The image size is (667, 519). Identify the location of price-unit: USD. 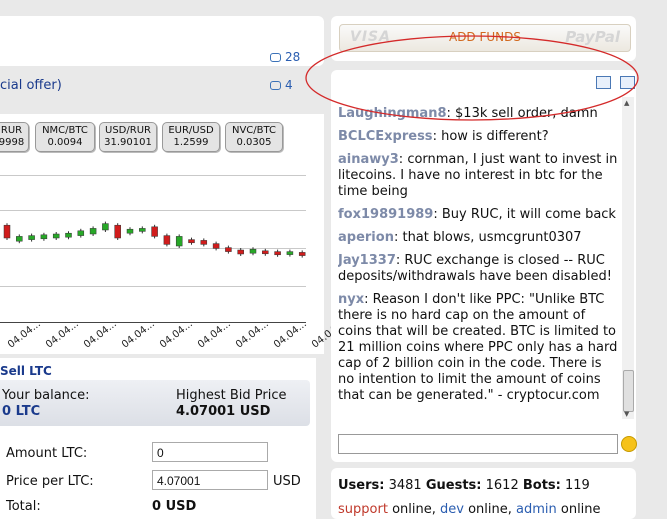
(287, 481).